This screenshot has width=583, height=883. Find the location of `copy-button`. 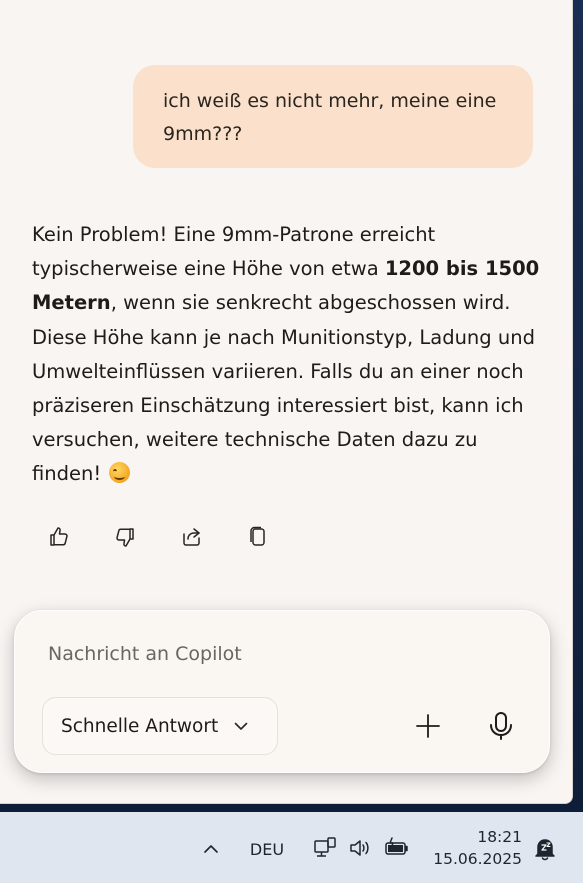

copy-button is located at coordinates (258, 537).